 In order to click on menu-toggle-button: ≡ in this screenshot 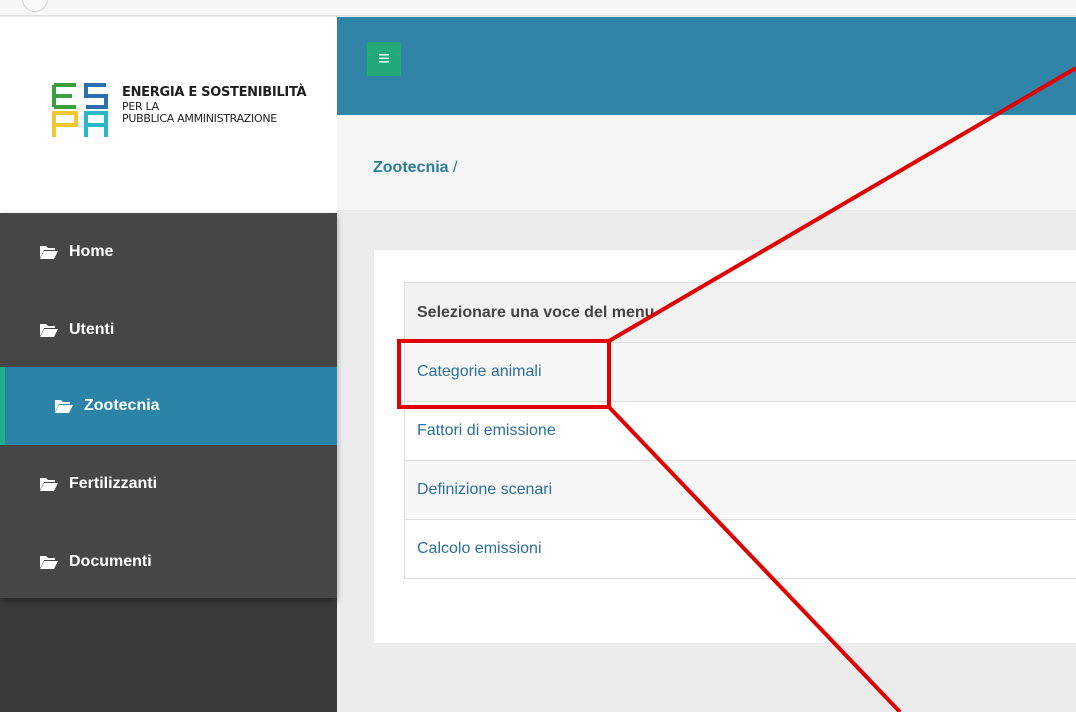, I will do `click(384, 59)`.